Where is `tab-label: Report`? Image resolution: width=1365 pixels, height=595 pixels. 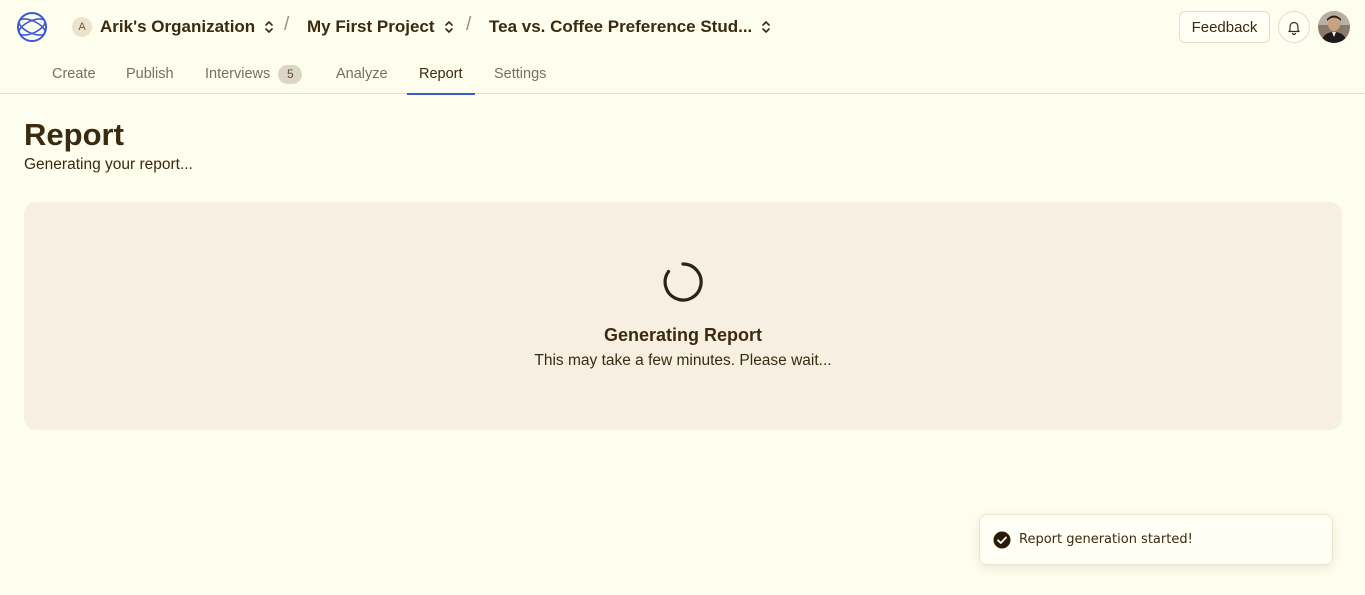 tab-label: Report is located at coordinates (441, 74).